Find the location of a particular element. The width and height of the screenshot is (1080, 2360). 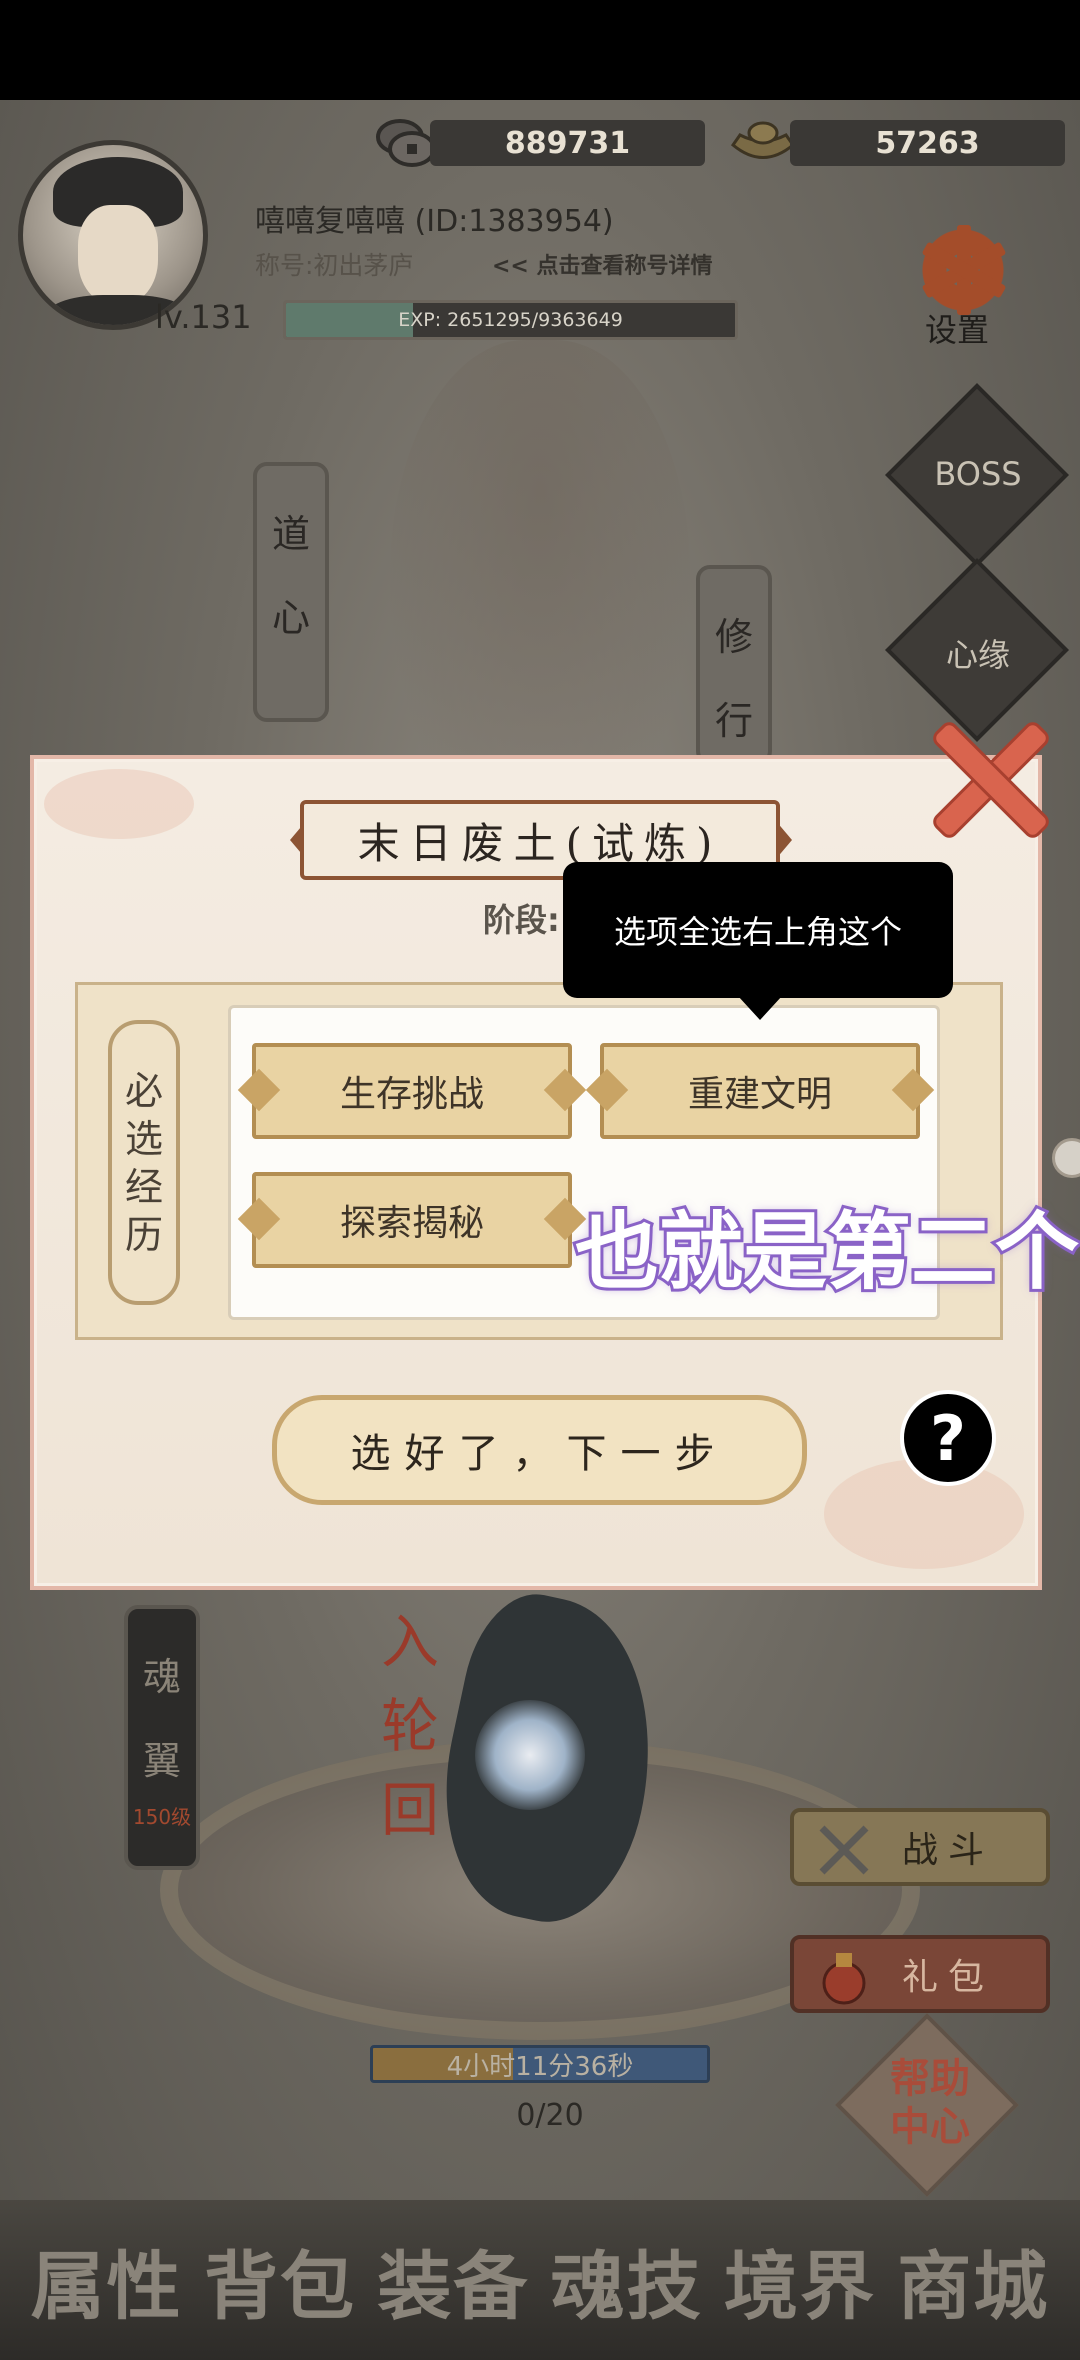

nav-soul-skills: 魂技 is located at coordinates (627, 2280).